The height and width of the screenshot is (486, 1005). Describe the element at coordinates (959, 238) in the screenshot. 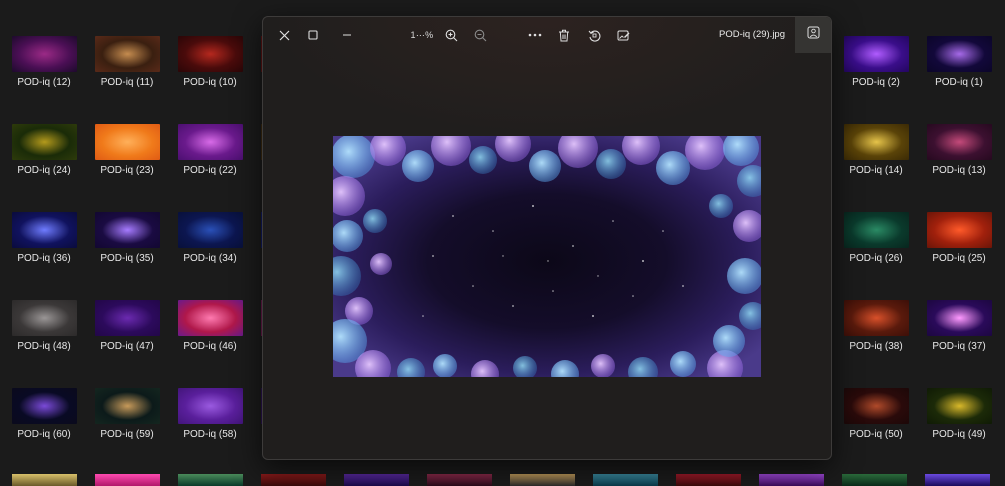

I see `gallery-item: POD-iq (25)` at that location.